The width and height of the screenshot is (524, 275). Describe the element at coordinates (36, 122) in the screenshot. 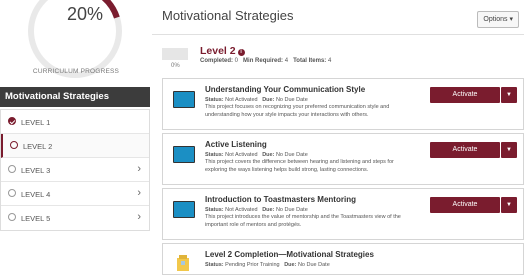

I see `level-label: LEVEL 1` at that location.